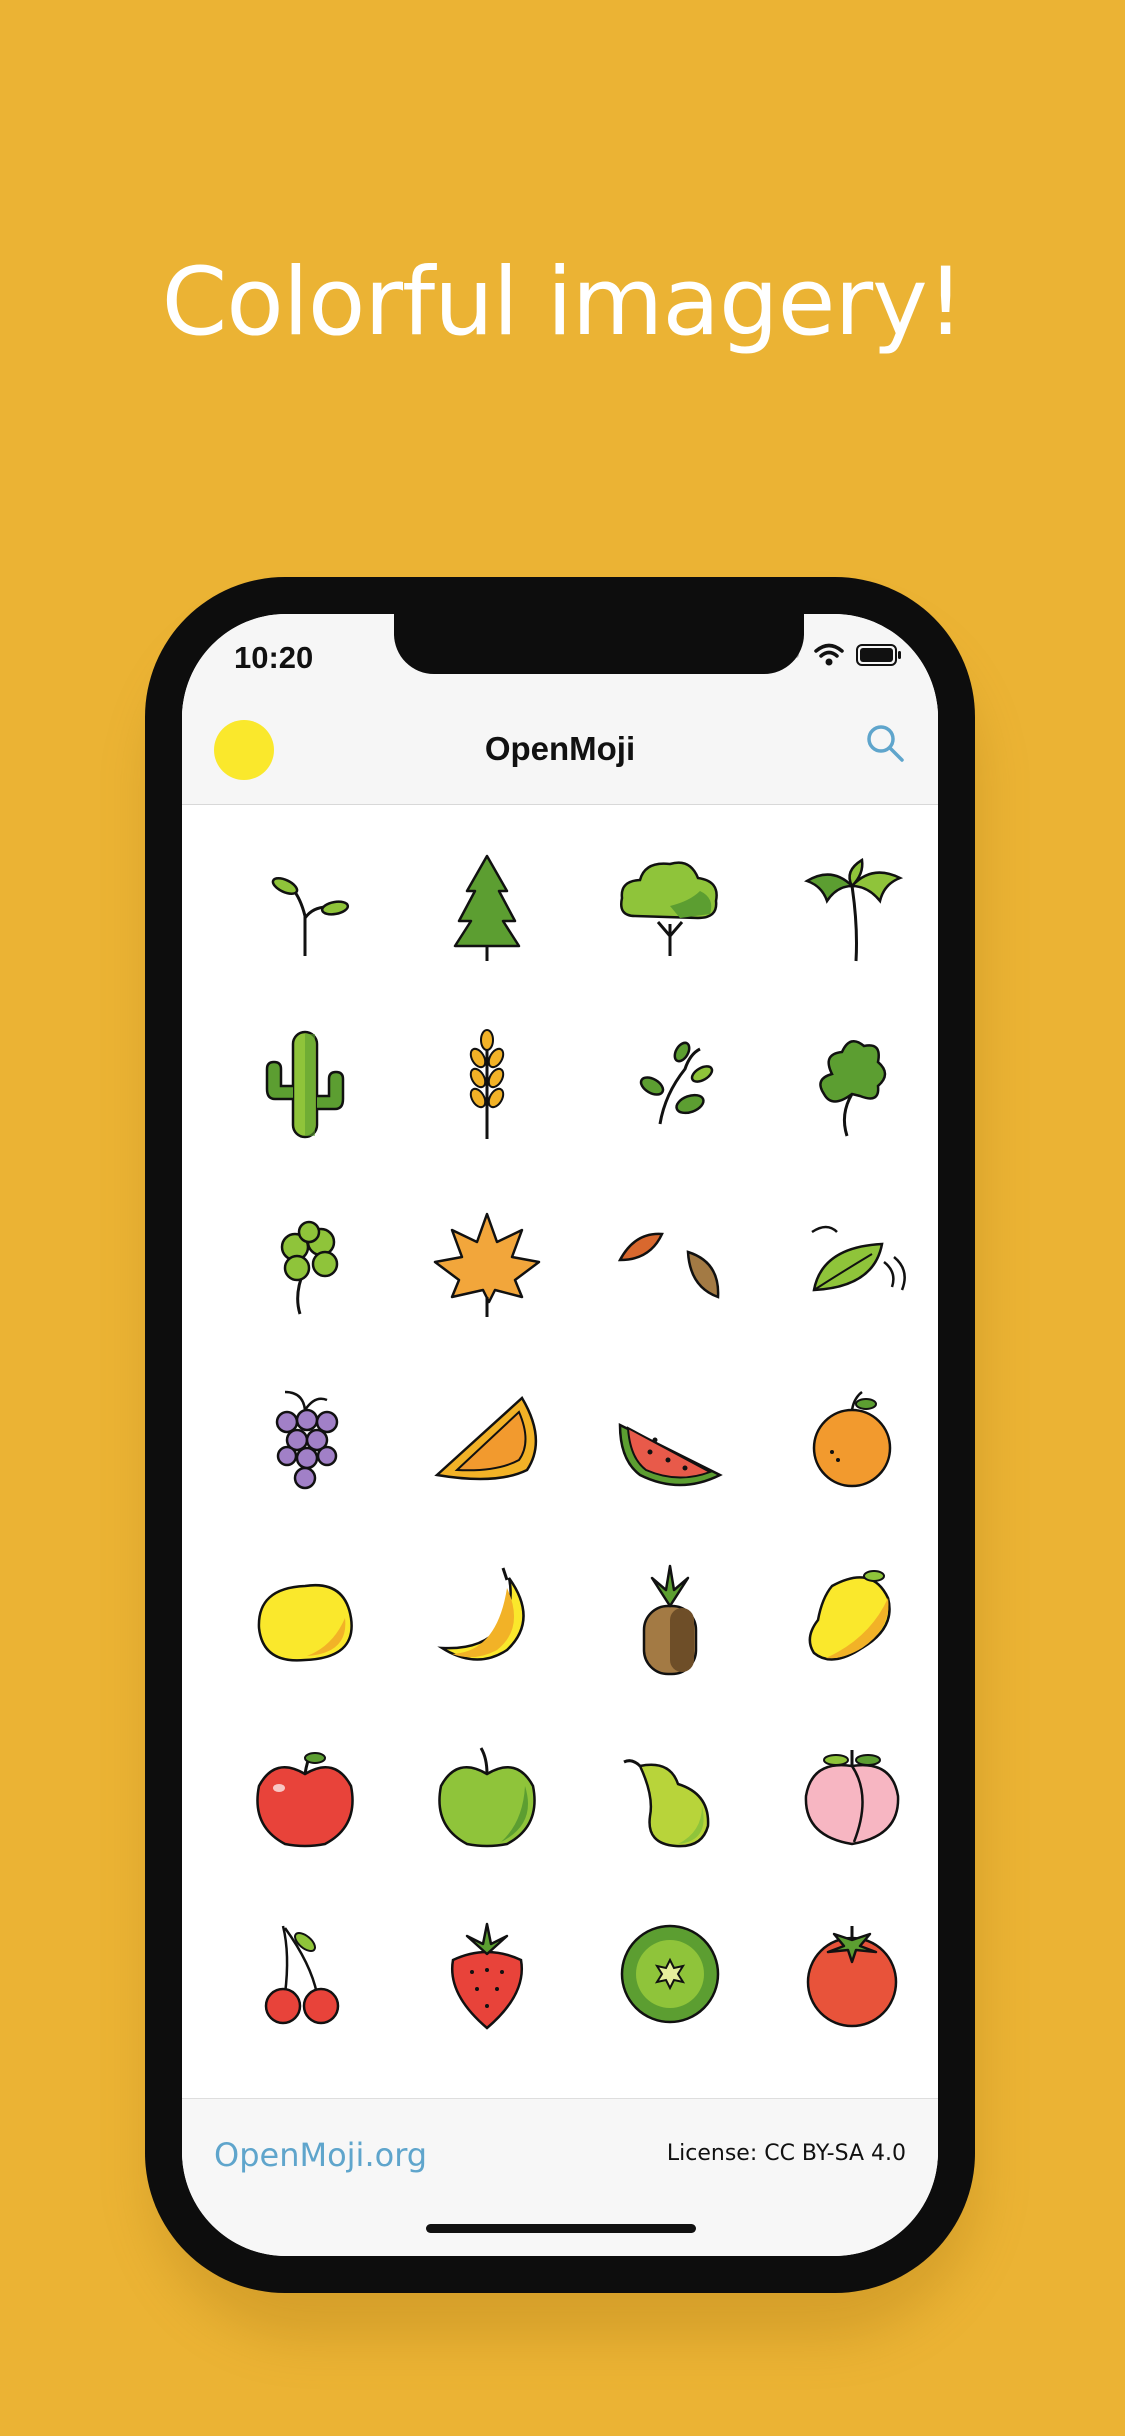 The width and height of the screenshot is (1125, 2436). I want to click on green-apple-icon, so click(487, 1796).